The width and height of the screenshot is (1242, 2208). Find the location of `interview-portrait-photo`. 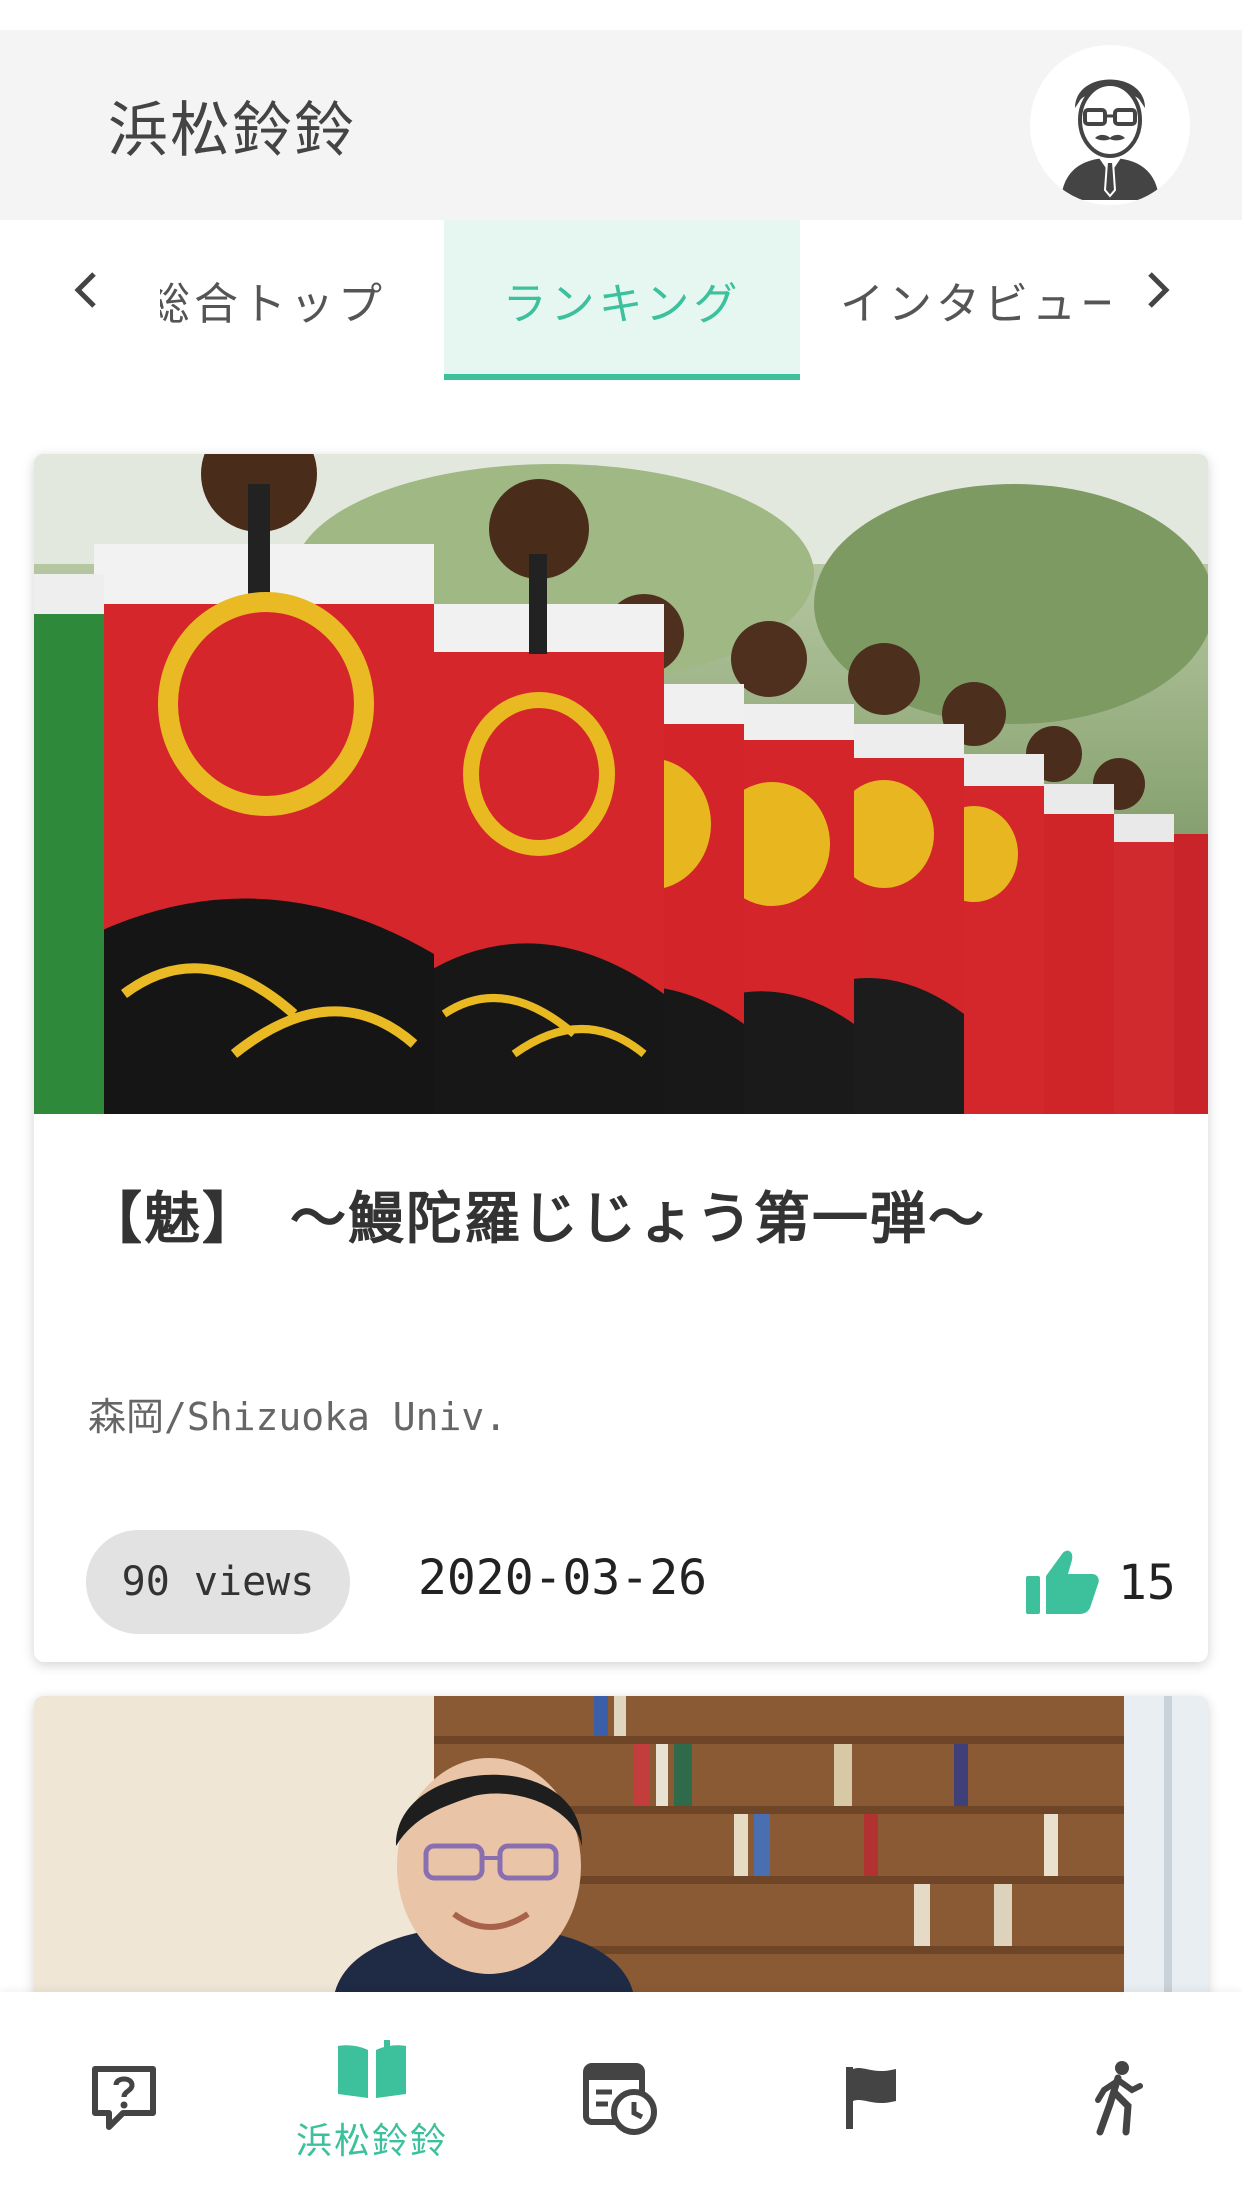

interview-portrait-photo is located at coordinates (621, 1846).